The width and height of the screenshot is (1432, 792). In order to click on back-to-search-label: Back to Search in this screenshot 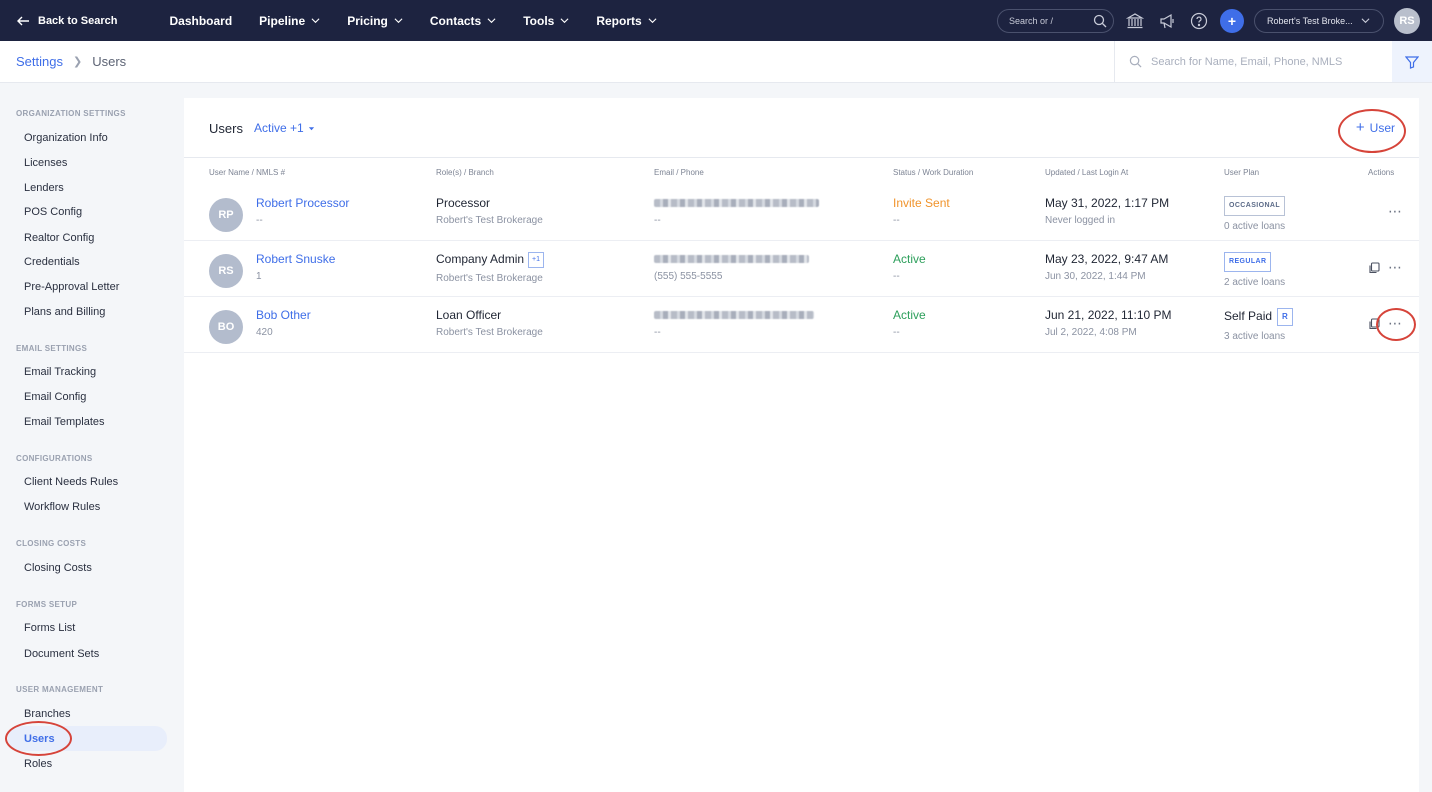, I will do `click(78, 20)`.